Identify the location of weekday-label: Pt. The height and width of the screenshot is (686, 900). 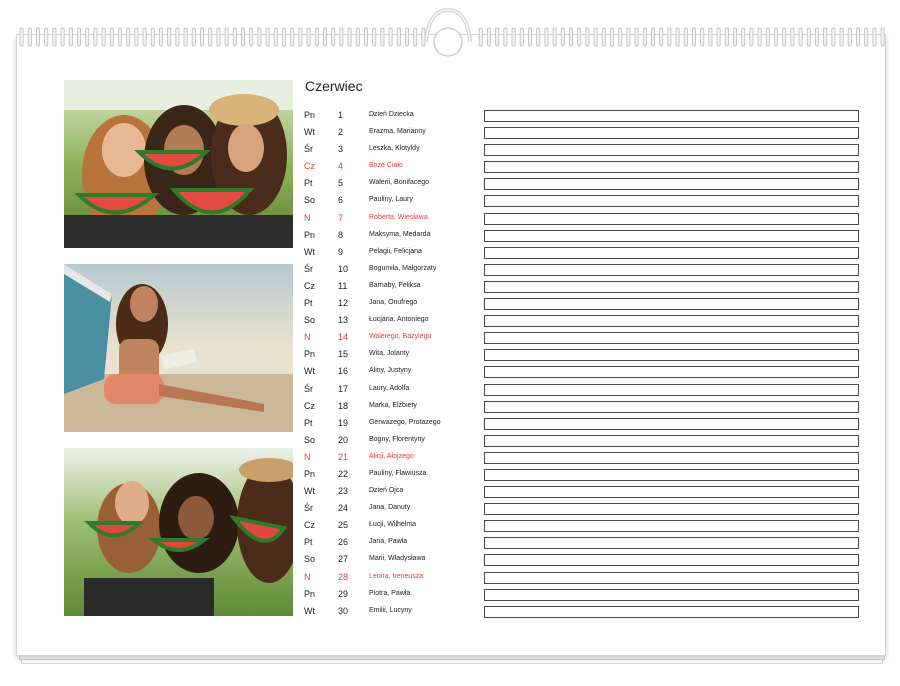
(308, 183).